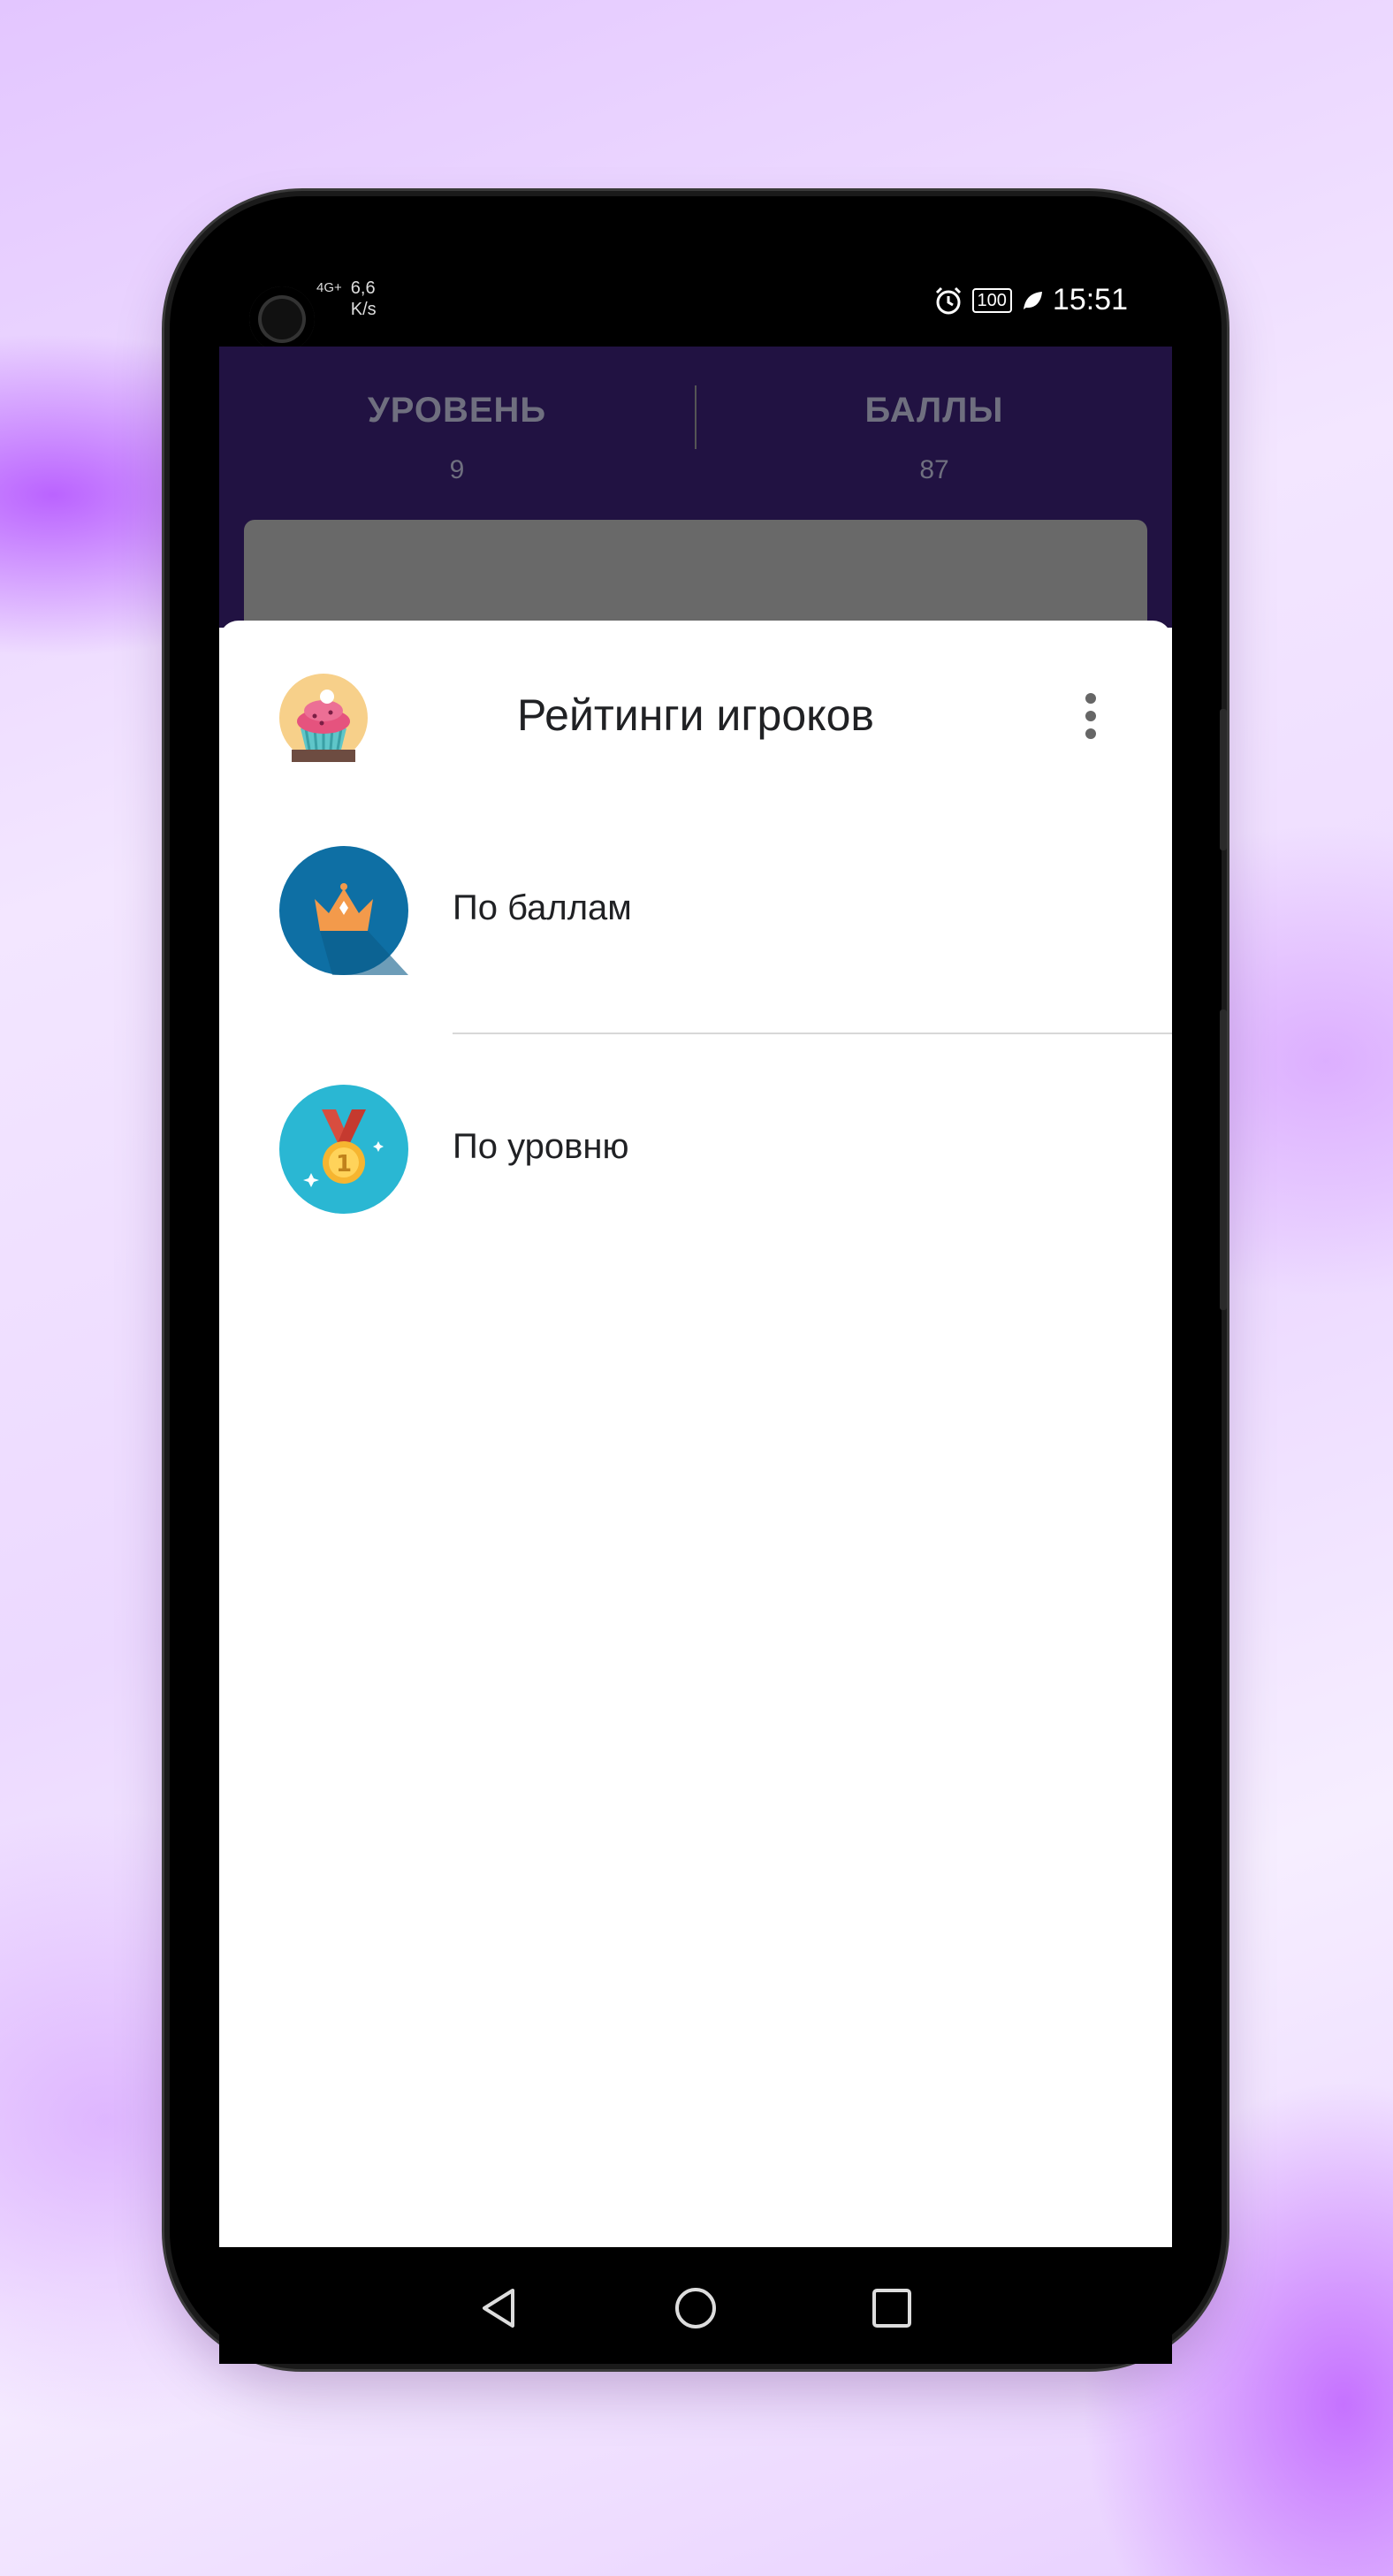 The height and width of the screenshot is (2576, 1393). What do you see at coordinates (934, 410) in the screenshot?
I see `score-label: БАЛЛЫ` at bounding box center [934, 410].